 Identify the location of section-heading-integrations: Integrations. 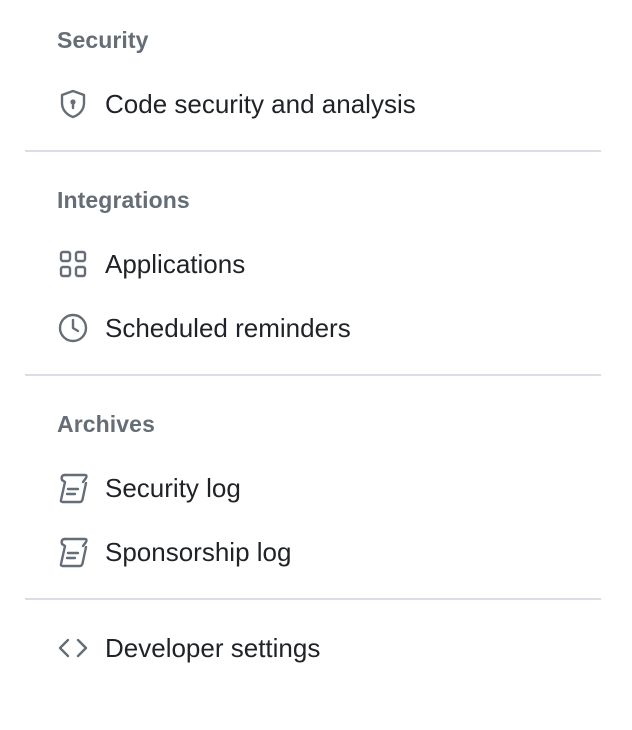
(123, 200).